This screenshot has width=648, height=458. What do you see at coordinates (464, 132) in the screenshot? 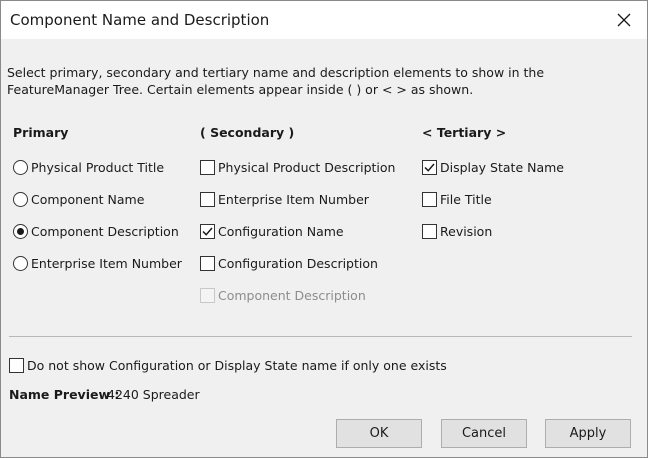
I see `tertiary-heading: < Tertiary >` at bounding box center [464, 132].